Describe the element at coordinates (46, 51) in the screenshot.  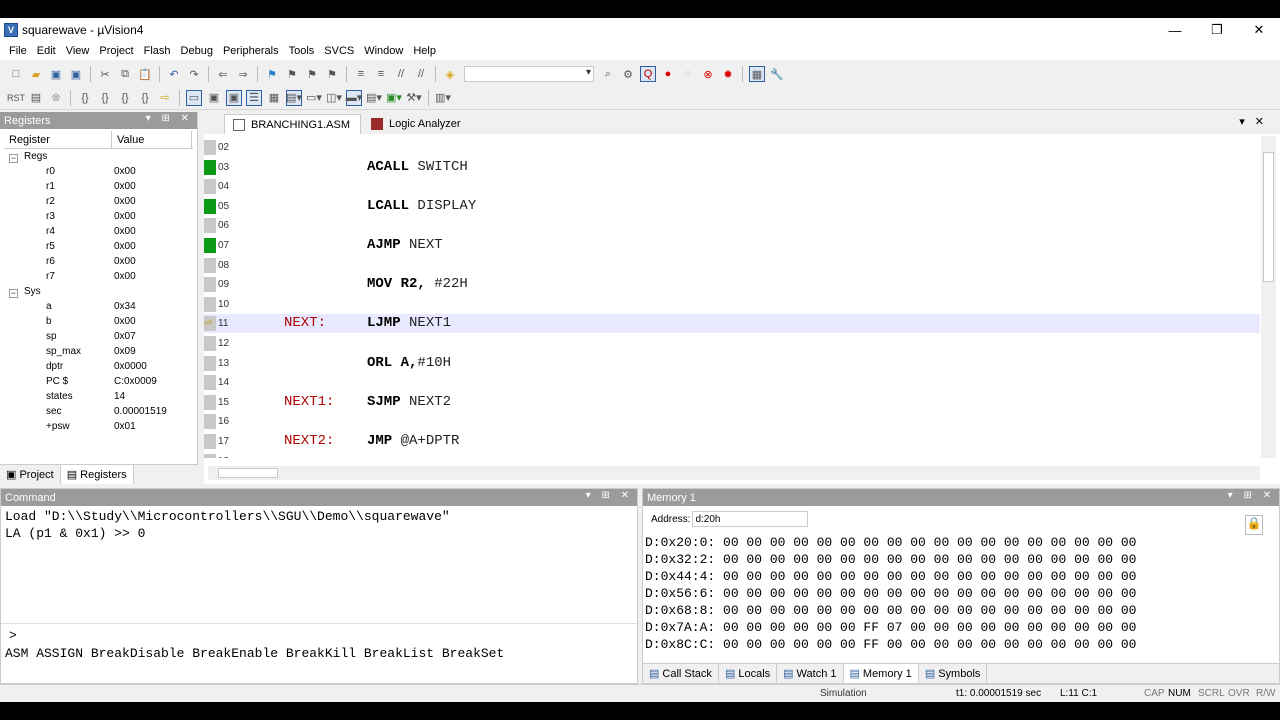
I see `menu-edit: Edit` at that location.